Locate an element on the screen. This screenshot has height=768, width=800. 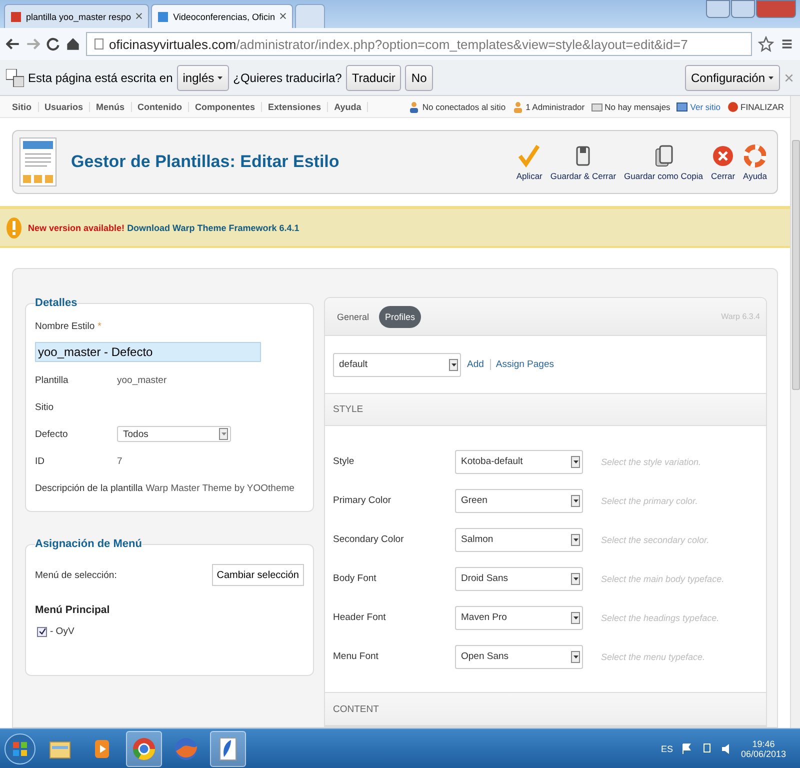
menu-item: Contenido is located at coordinates (161, 107).